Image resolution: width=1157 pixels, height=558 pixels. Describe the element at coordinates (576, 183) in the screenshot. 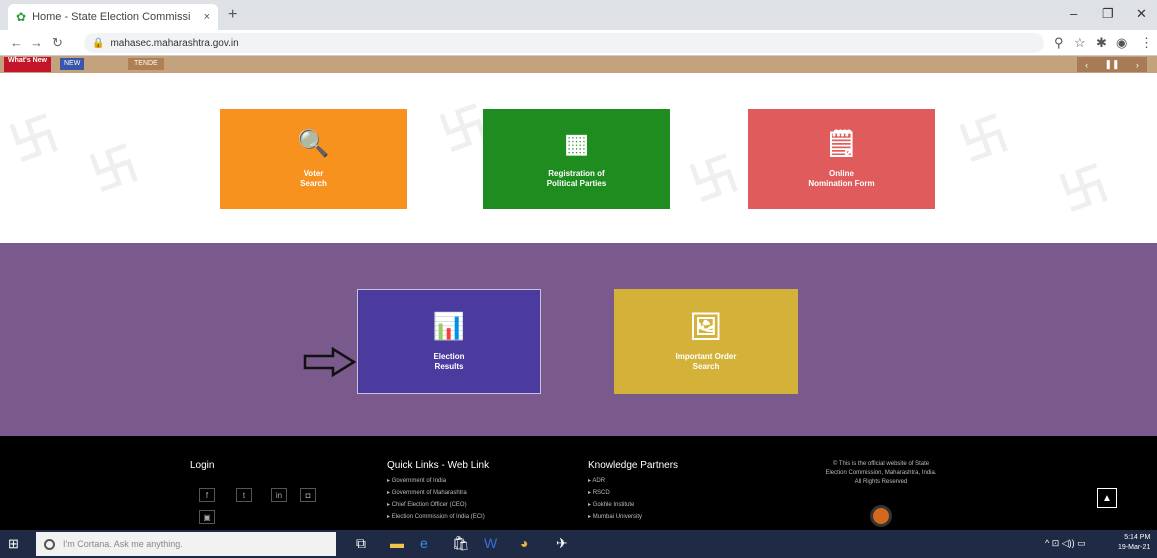

I see `tile-label: Political Parties` at that location.